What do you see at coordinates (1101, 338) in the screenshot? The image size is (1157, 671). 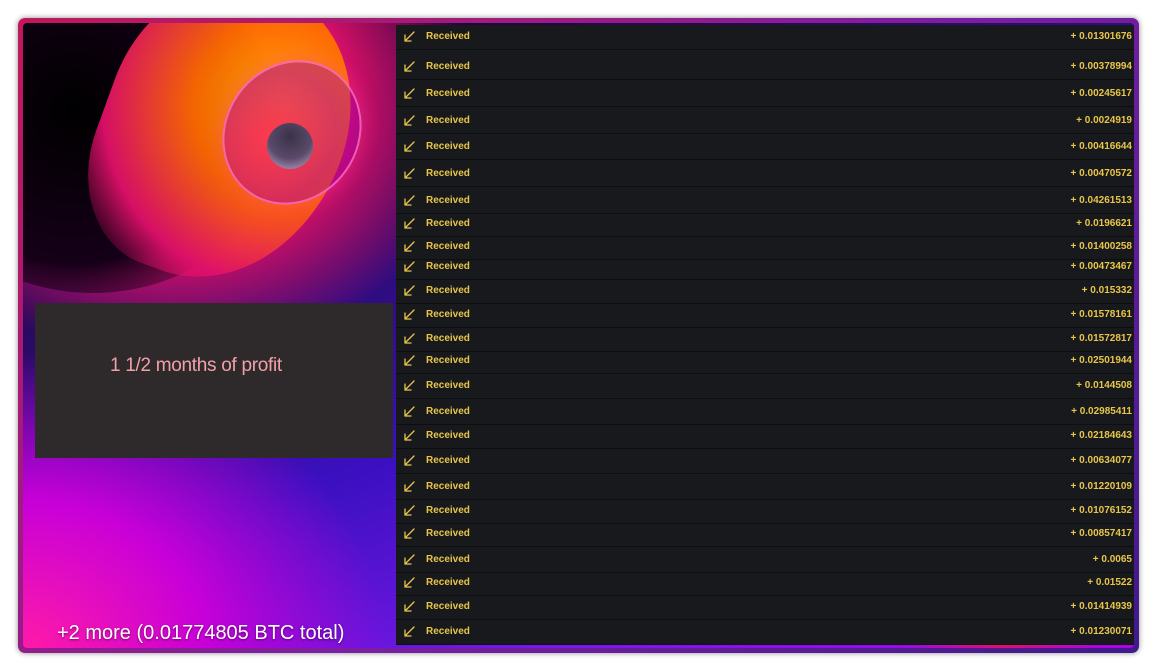 I see `transaction-amount: + 0.01572817` at bounding box center [1101, 338].